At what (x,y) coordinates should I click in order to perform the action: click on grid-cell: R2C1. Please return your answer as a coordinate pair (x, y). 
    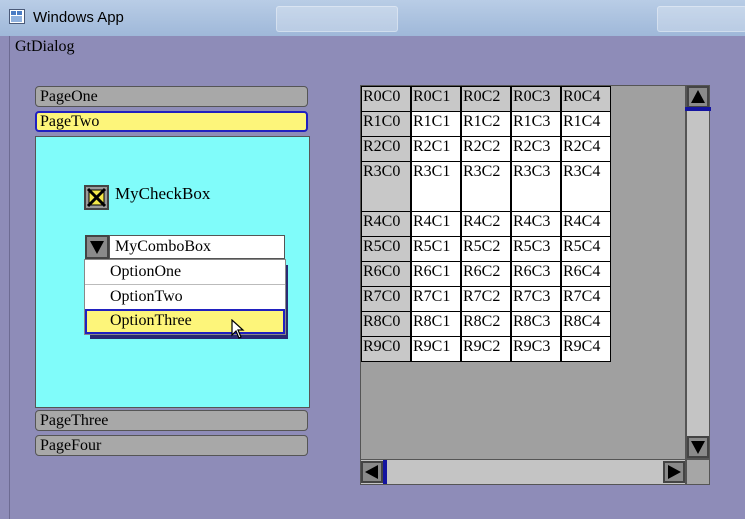
    Looking at the image, I should click on (436, 149).